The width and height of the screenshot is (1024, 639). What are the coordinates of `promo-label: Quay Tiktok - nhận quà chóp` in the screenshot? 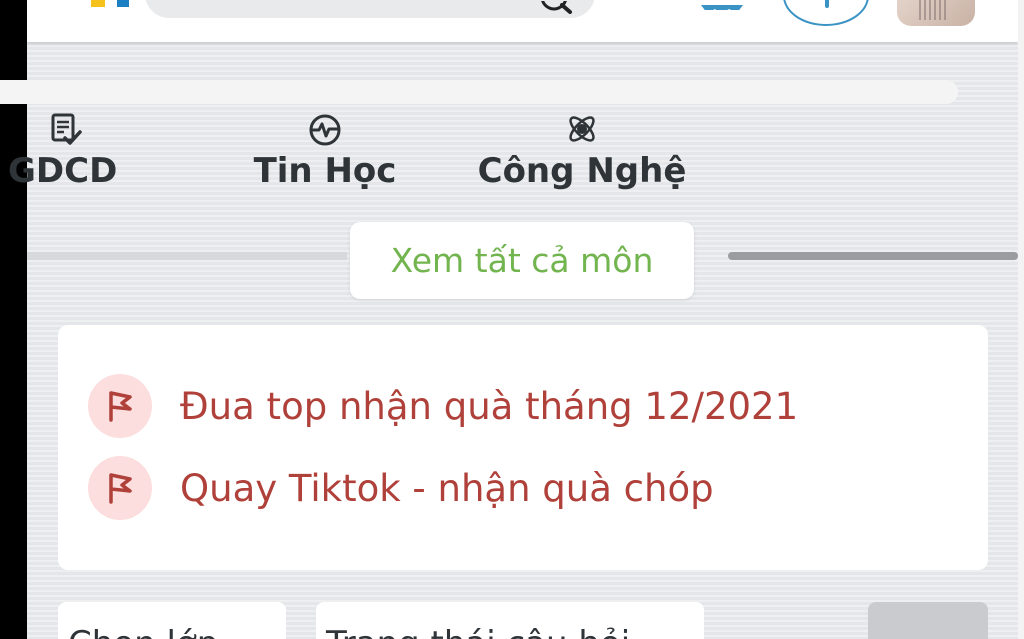 It's located at (447, 488).